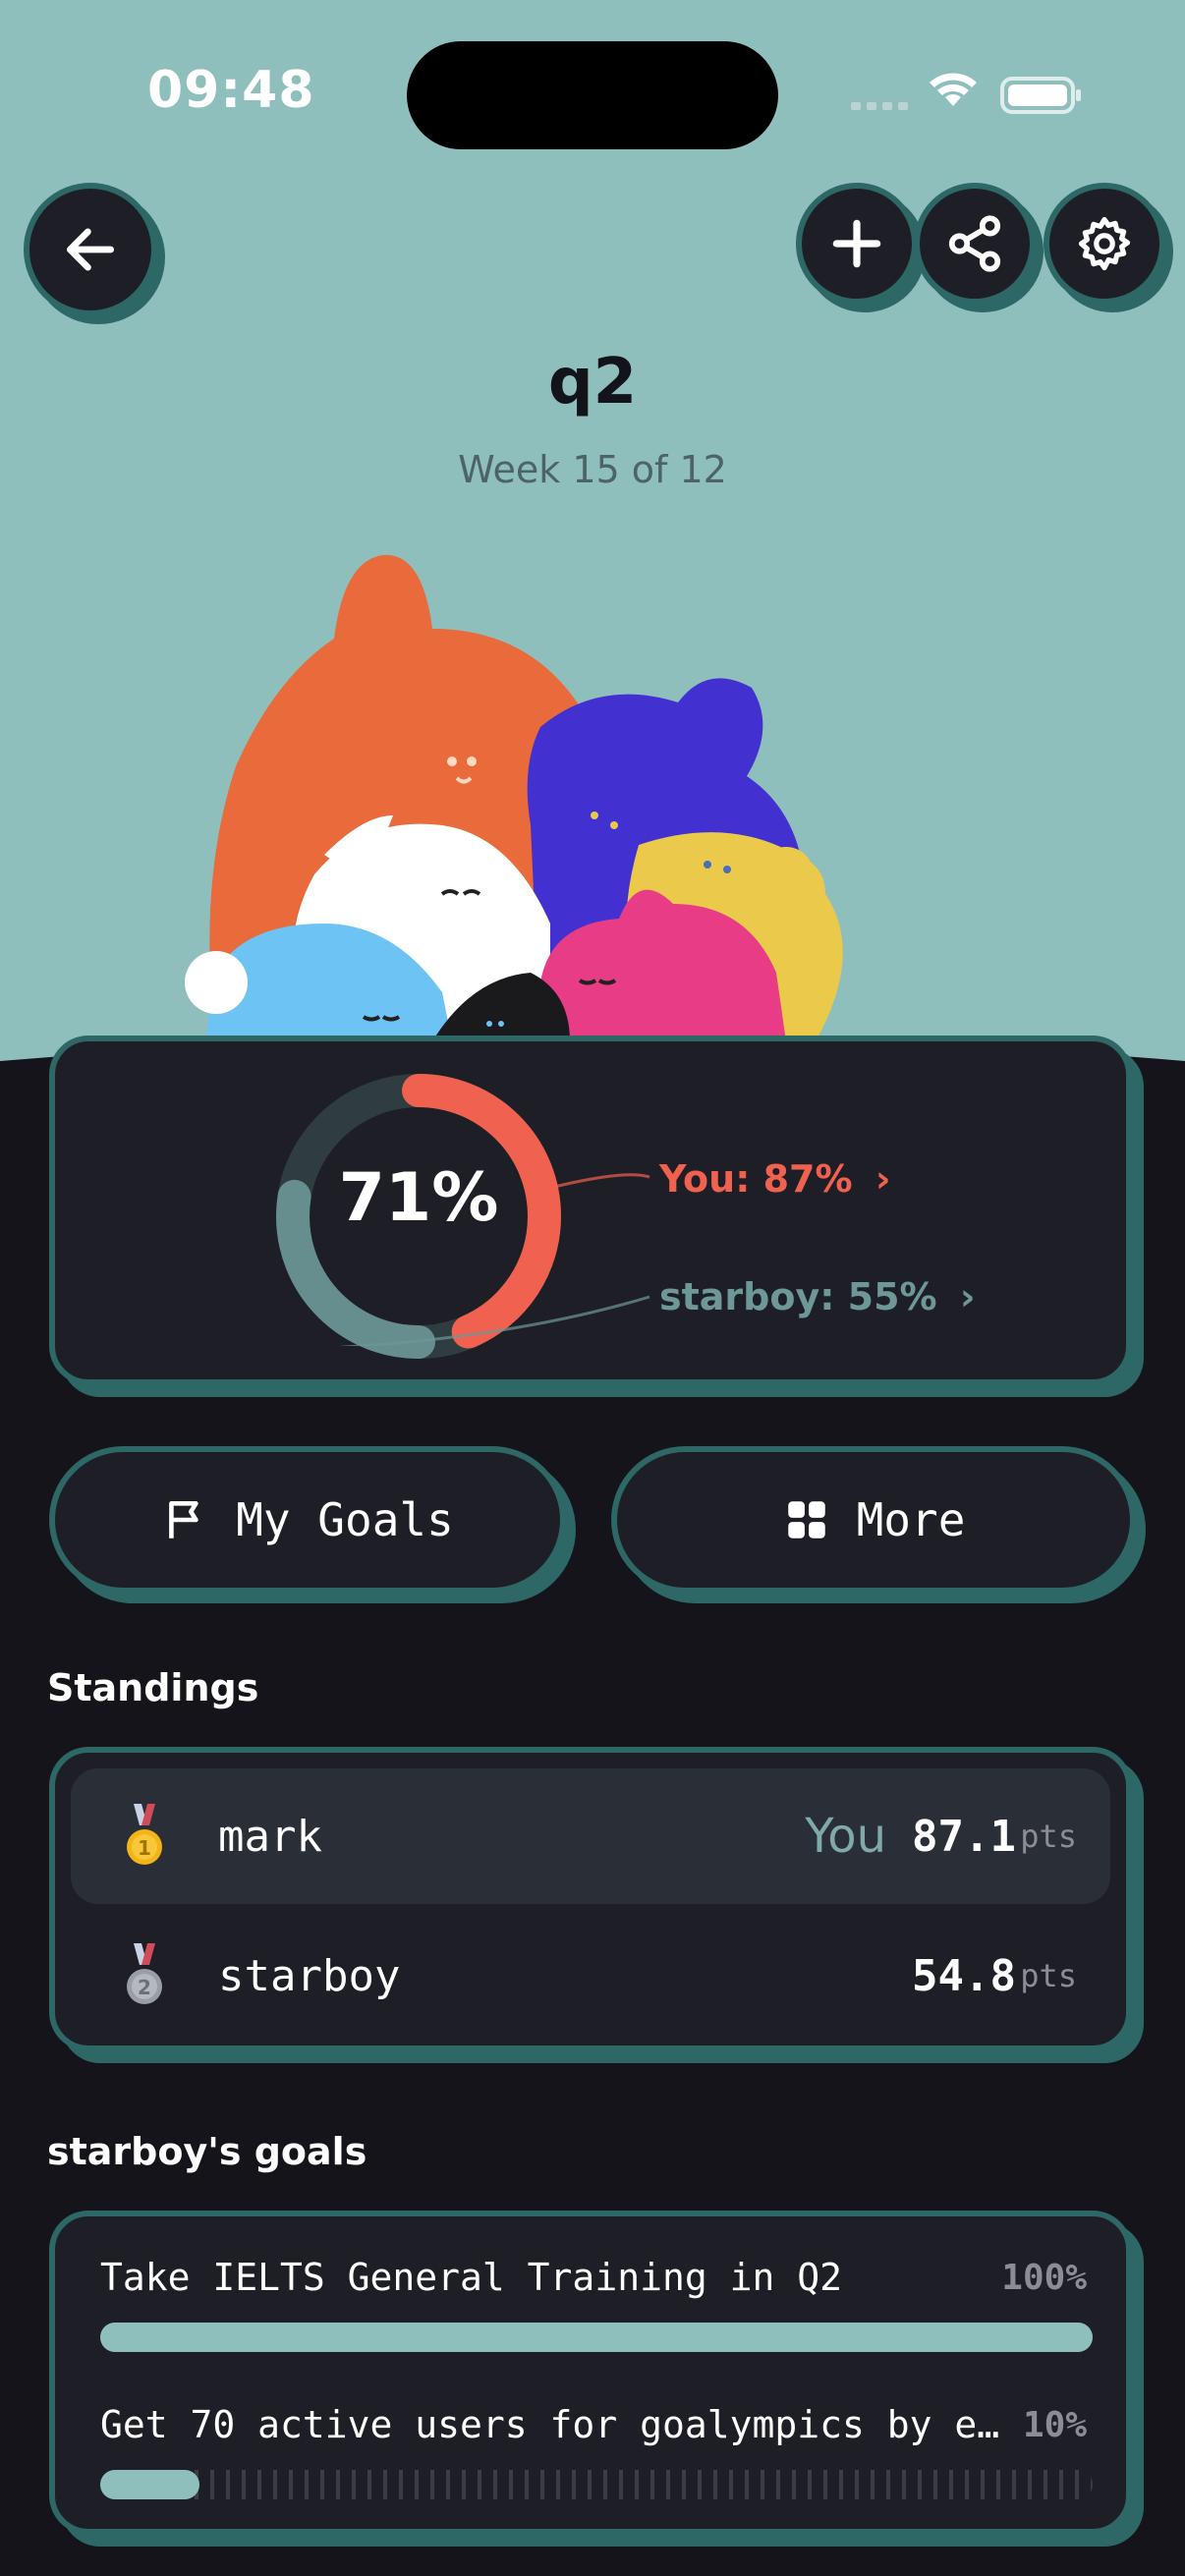 The image size is (1185, 2576). What do you see at coordinates (806, 1520) in the screenshot?
I see `grid-icon` at bounding box center [806, 1520].